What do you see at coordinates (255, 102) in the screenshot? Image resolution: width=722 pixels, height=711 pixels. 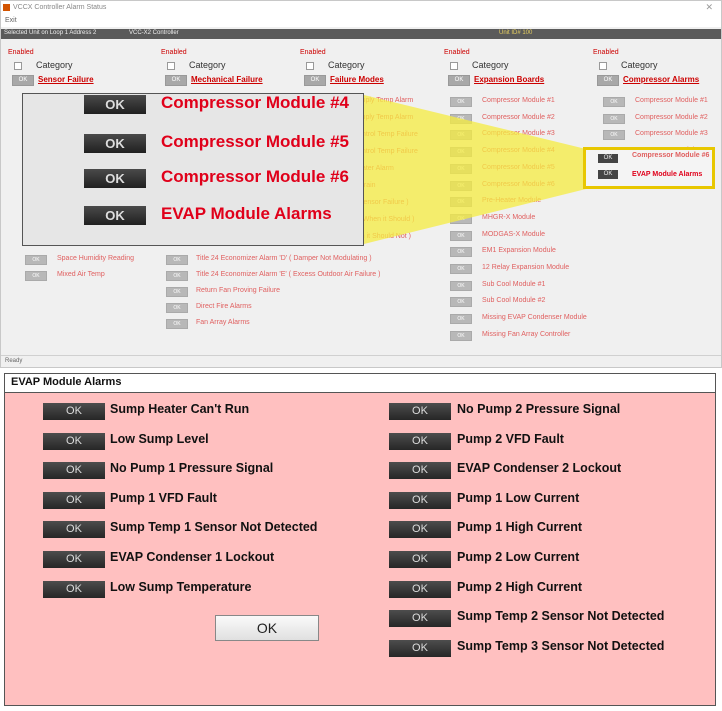 I see `zoom-label: Compressor Module #4` at bounding box center [255, 102].